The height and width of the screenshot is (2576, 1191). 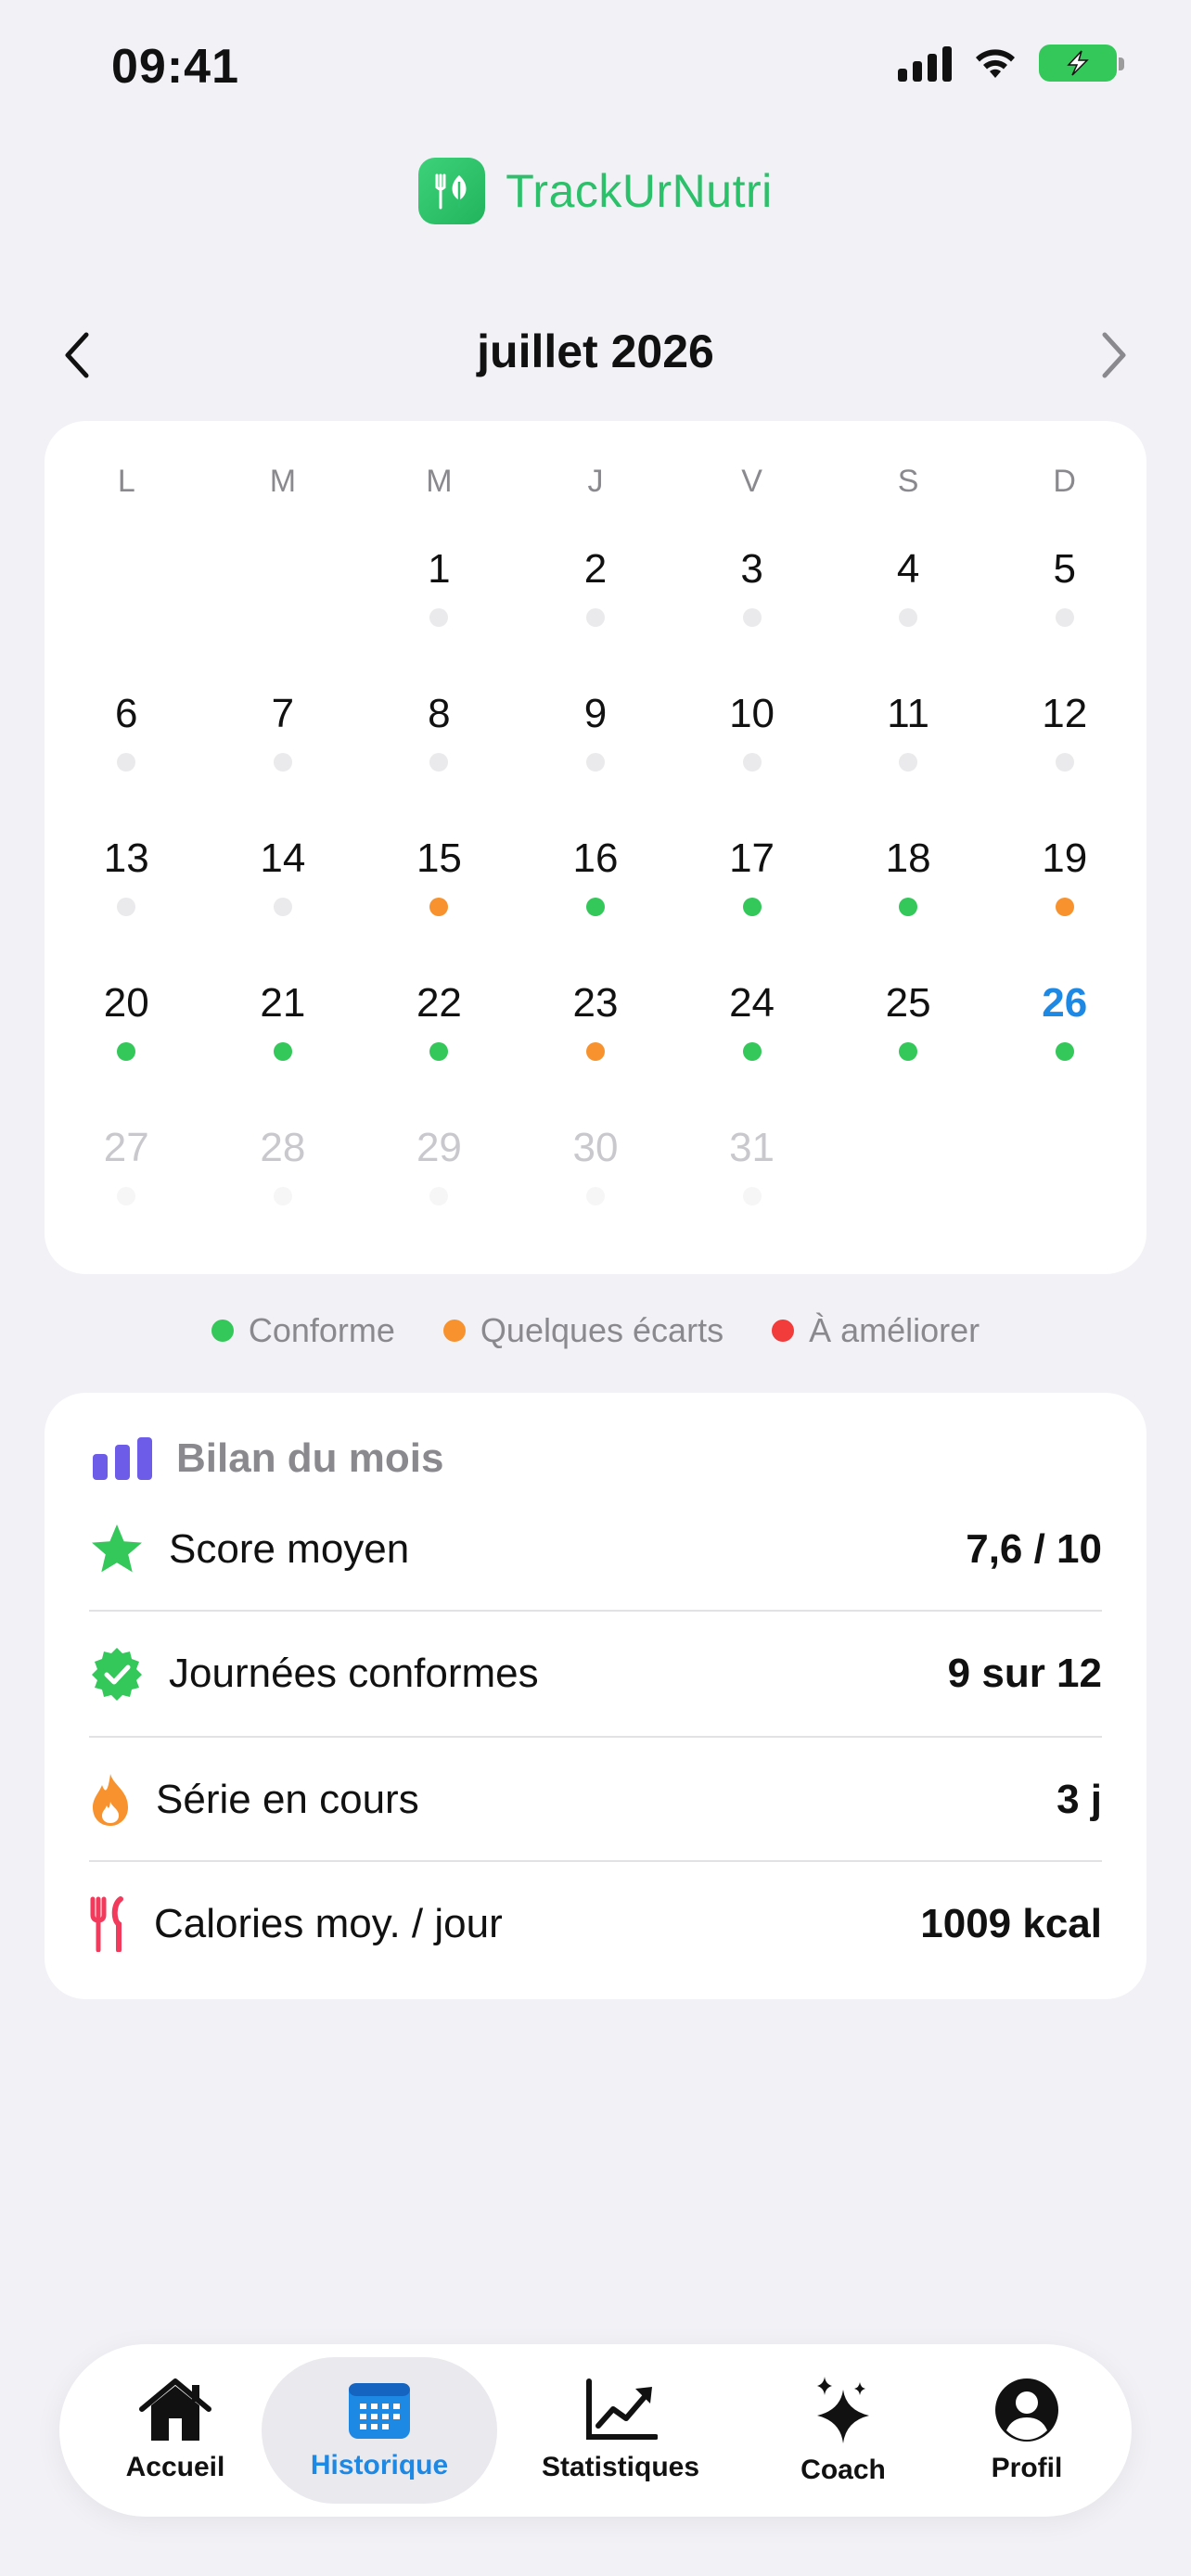 I want to click on star-icon, so click(x=117, y=1548).